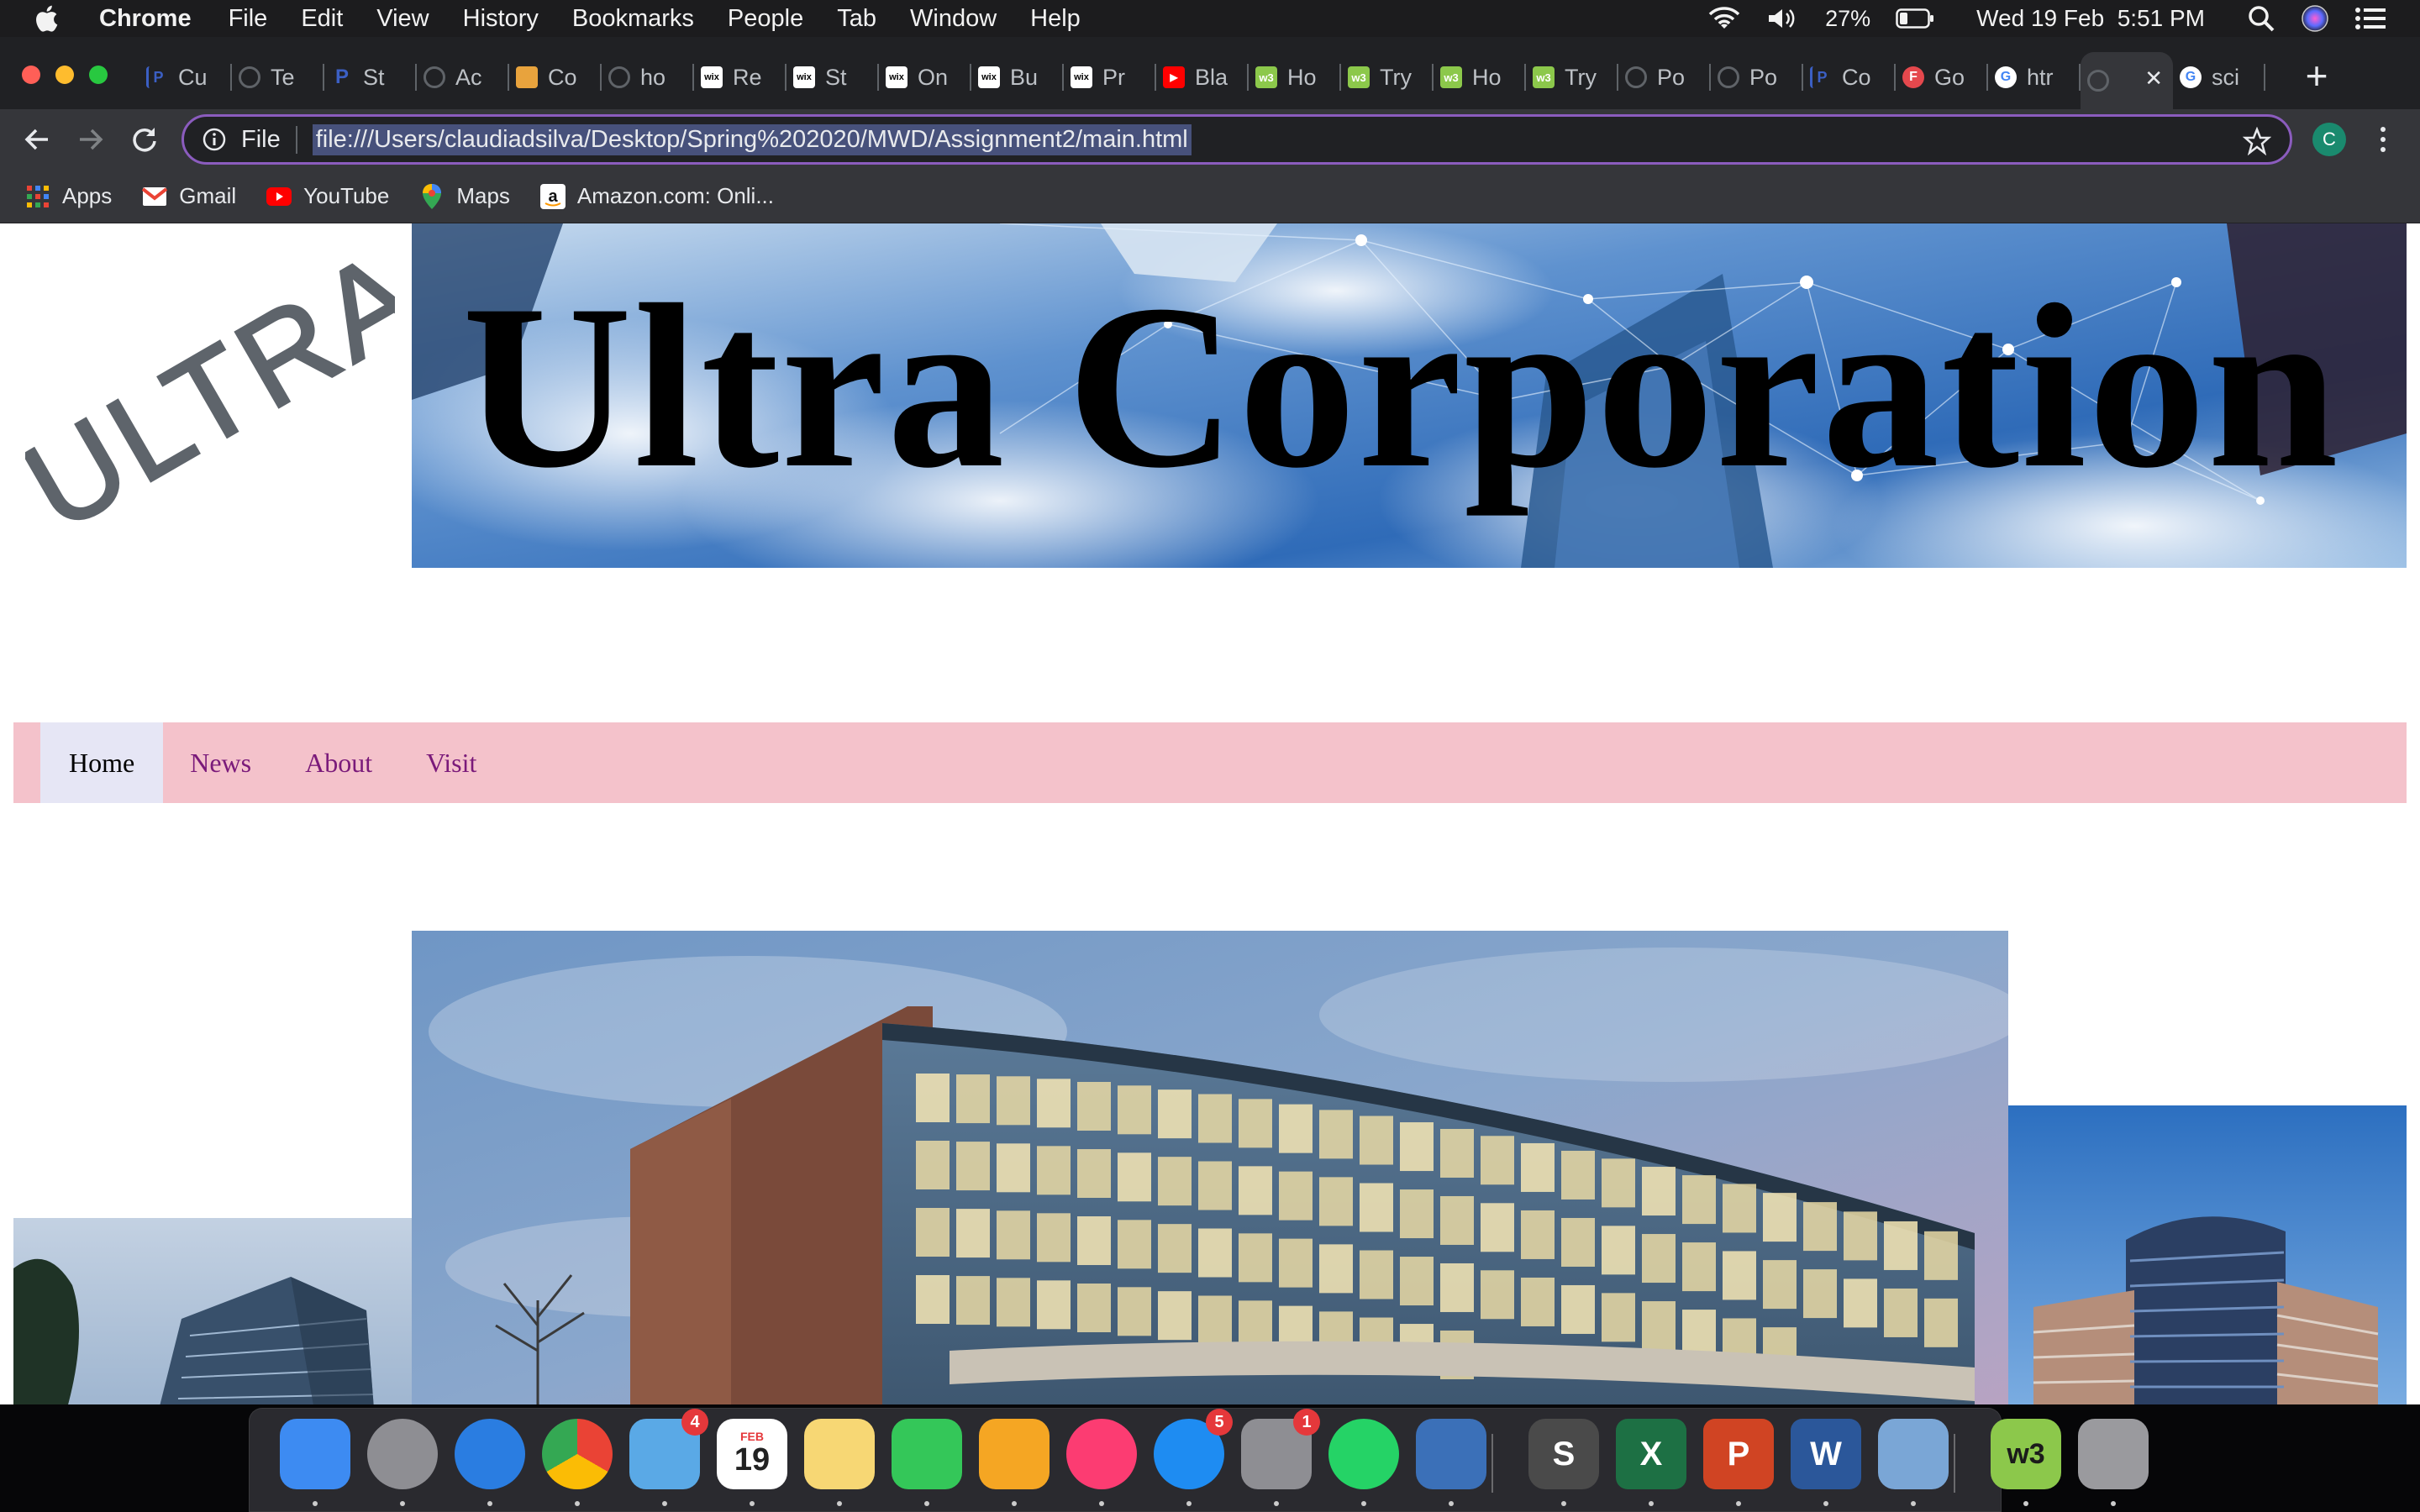 This screenshot has width=2420, height=1512. What do you see at coordinates (2127, 80) in the screenshot?
I see `browser-tab: ✕` at bounding box center [2127, 80].